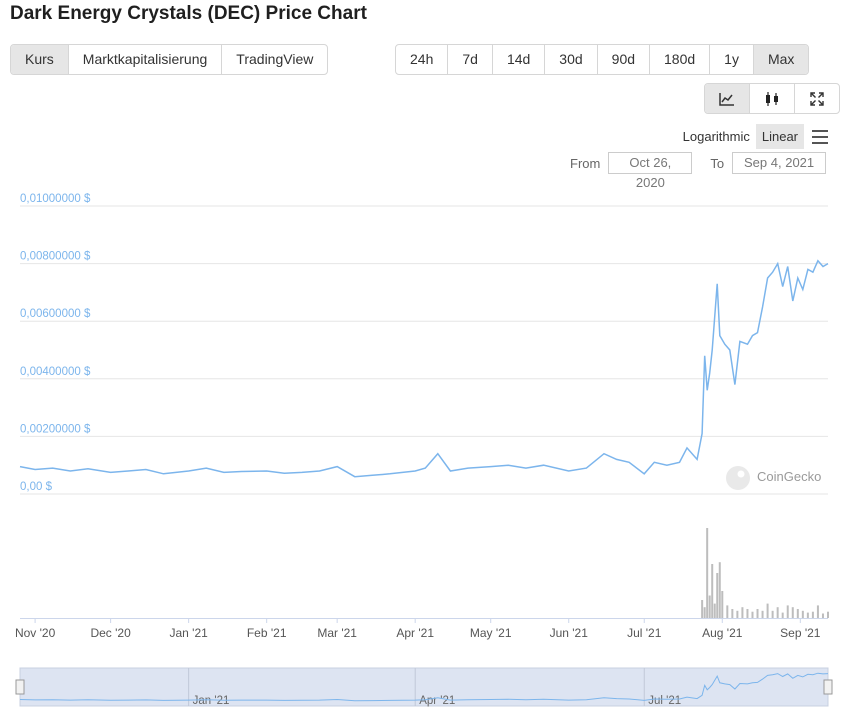 Image resolution: width=846 pixels, height=718 pixels. I want to click on coingecko-watermark: CoinGecko, so click(773, 478).